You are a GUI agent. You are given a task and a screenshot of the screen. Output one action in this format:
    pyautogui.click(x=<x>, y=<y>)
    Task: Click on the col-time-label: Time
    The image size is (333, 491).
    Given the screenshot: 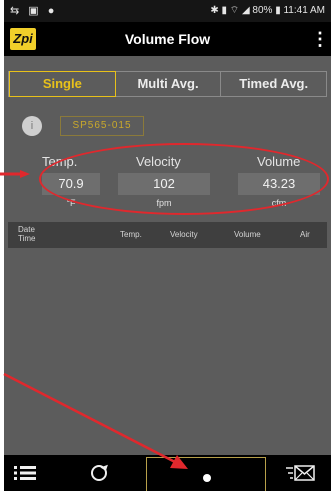 What is the action you would take?
    pyautogui.click(x=27, y=238)
    